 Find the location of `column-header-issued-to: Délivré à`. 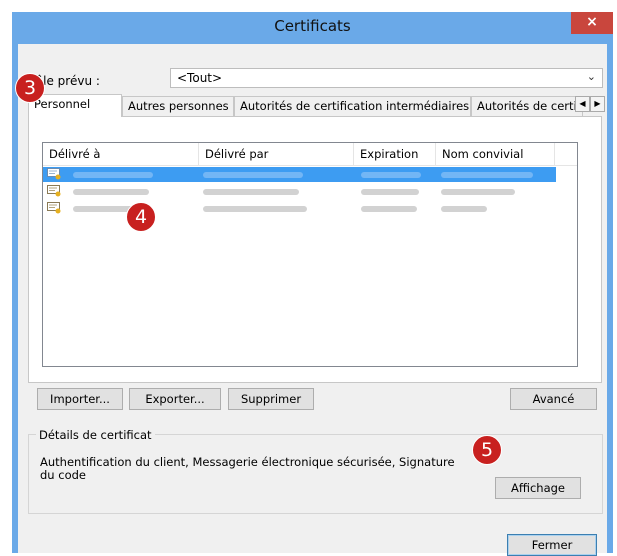

column-header-issued-to: Délivré à is located at coordinates (121, 154).